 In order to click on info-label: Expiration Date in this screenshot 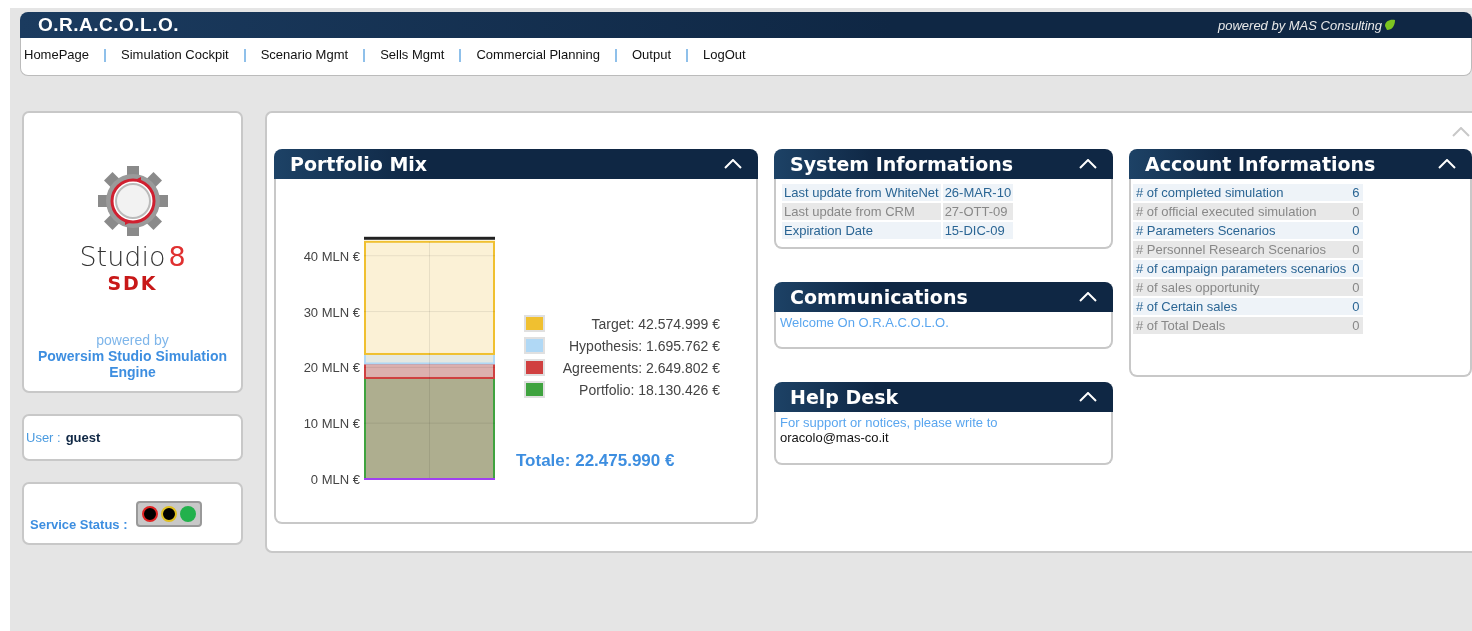, I will do `click(861, 230)`.